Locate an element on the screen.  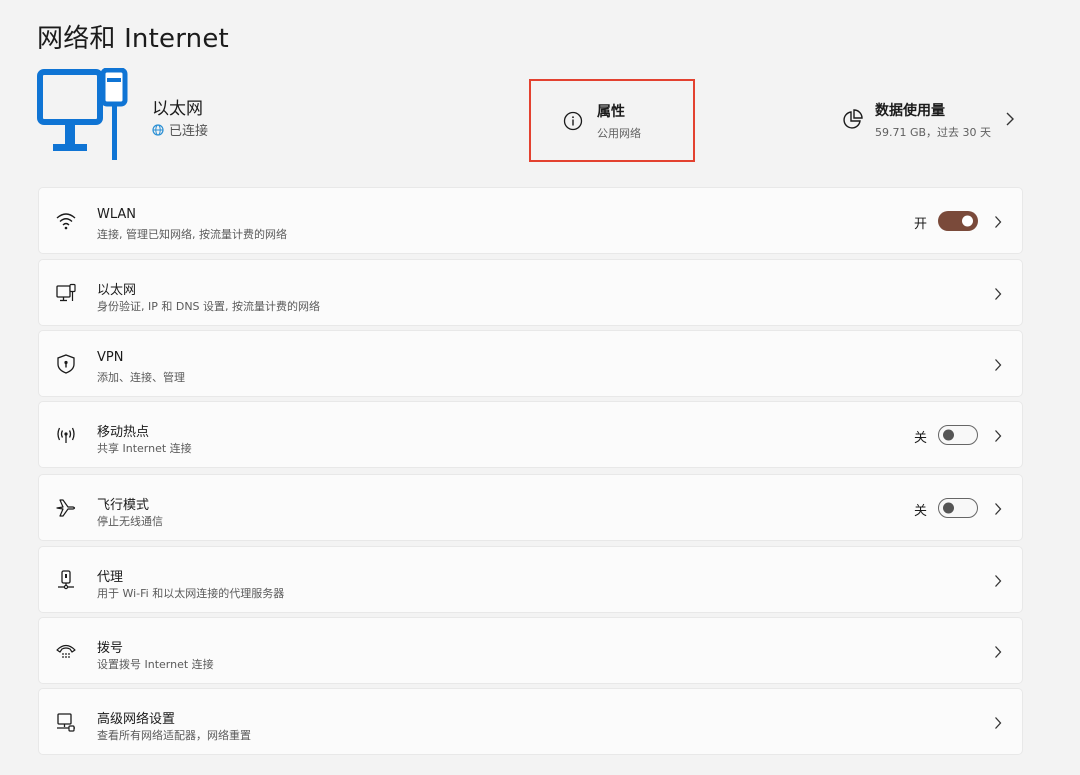
wlan-row: WLAN 连接, 管理已知网络, 按流量计费的网络 开 is located at coordinates (530, 220).